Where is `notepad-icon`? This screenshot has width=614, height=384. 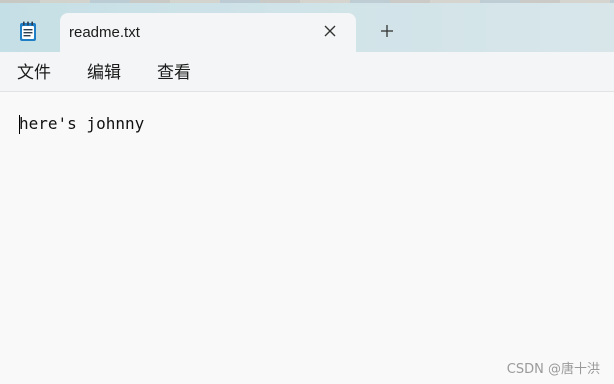
notepad-icon is located at coordinates (28, 31).